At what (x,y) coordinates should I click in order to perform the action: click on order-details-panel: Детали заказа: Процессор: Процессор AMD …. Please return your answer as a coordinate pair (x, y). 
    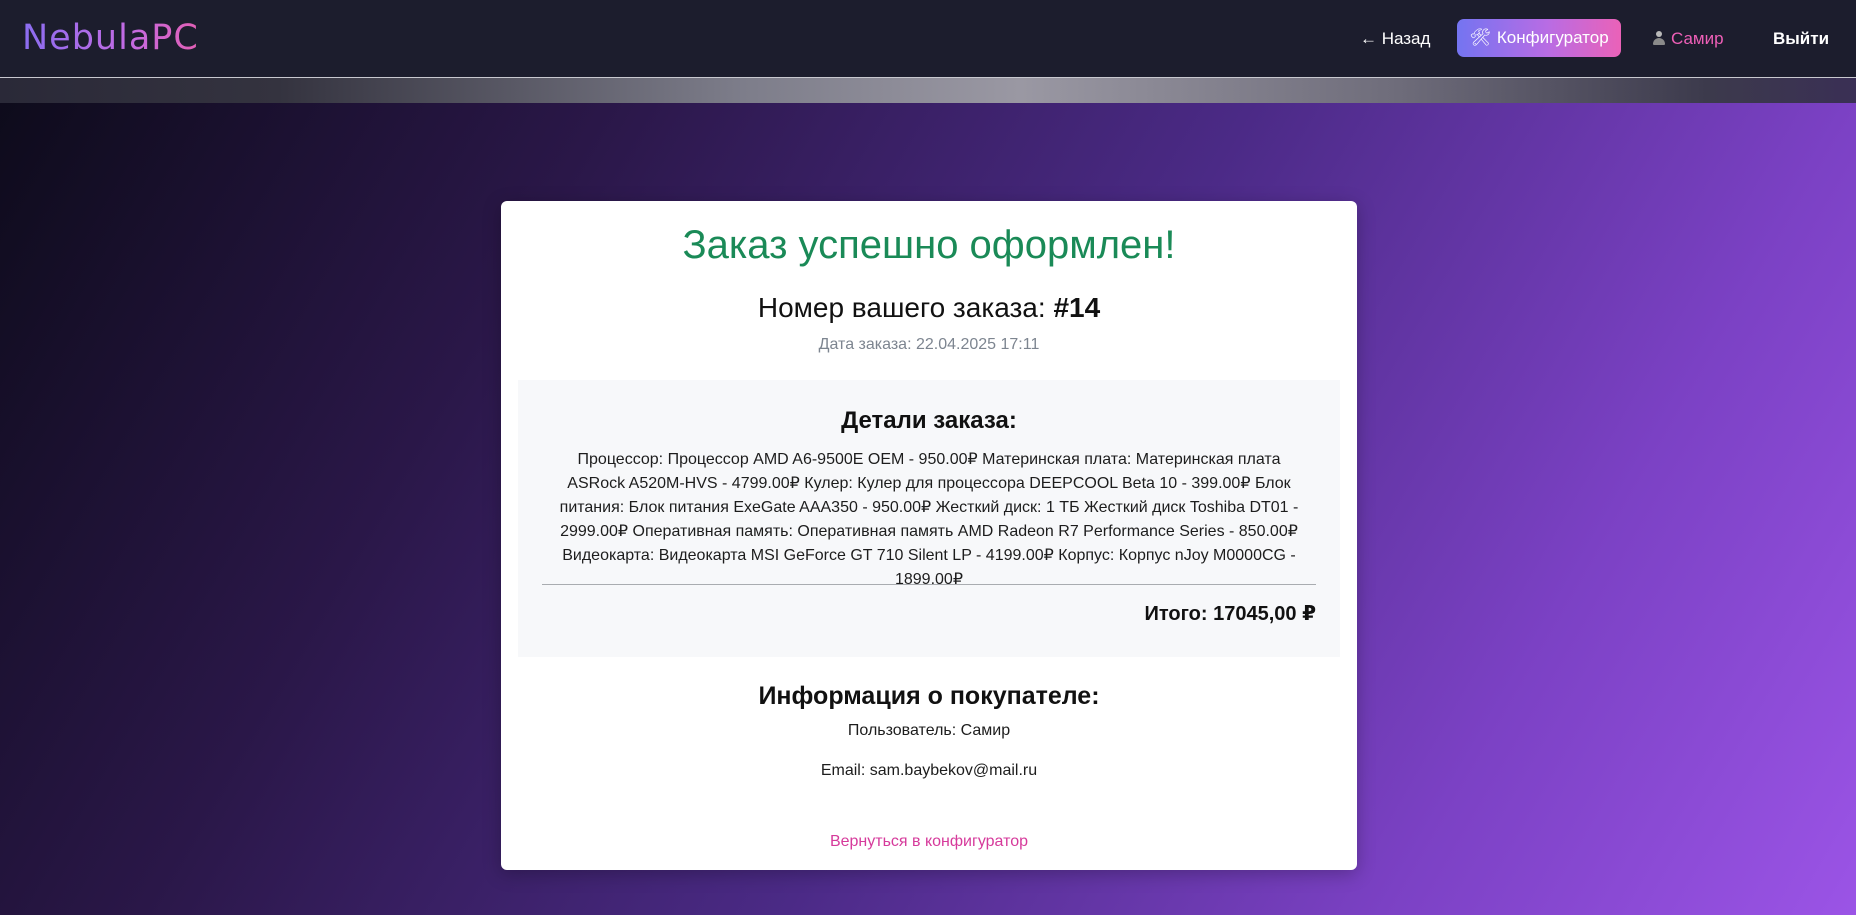
    Looking at the image, I should click on (929, 518).